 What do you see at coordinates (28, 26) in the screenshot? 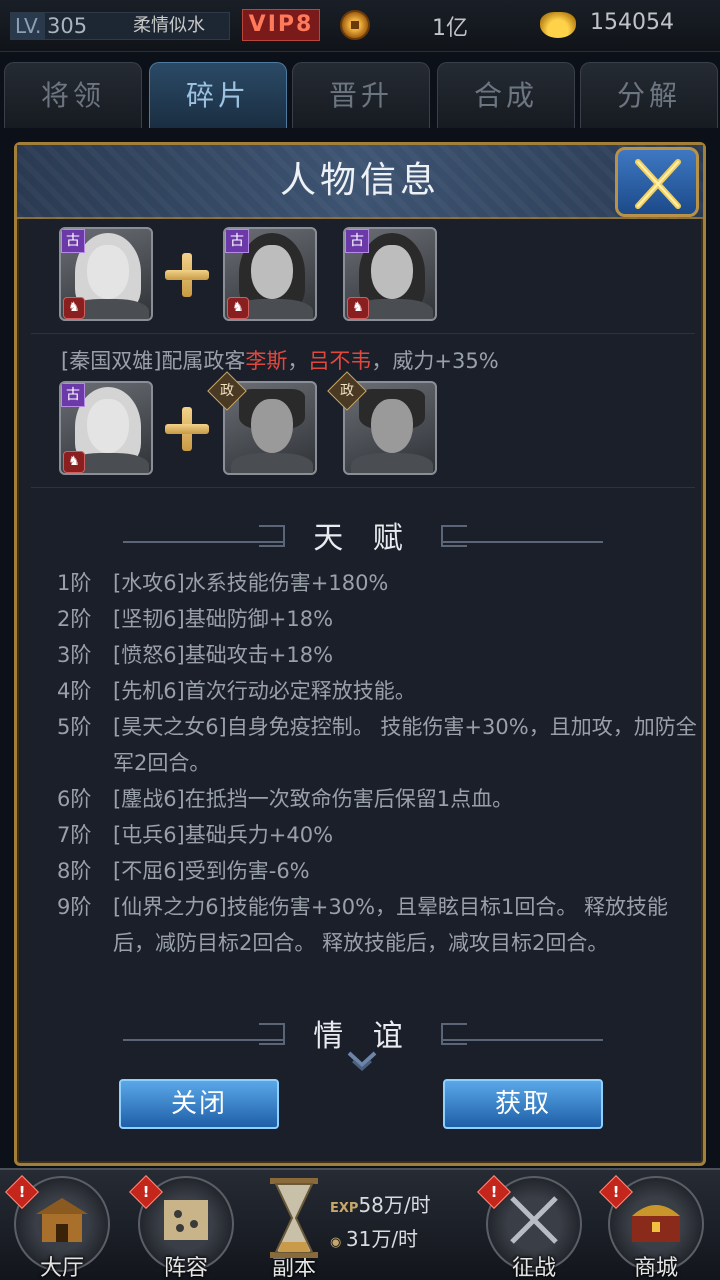
I see `level-tag: LV.` at bounding box center [28, 26].